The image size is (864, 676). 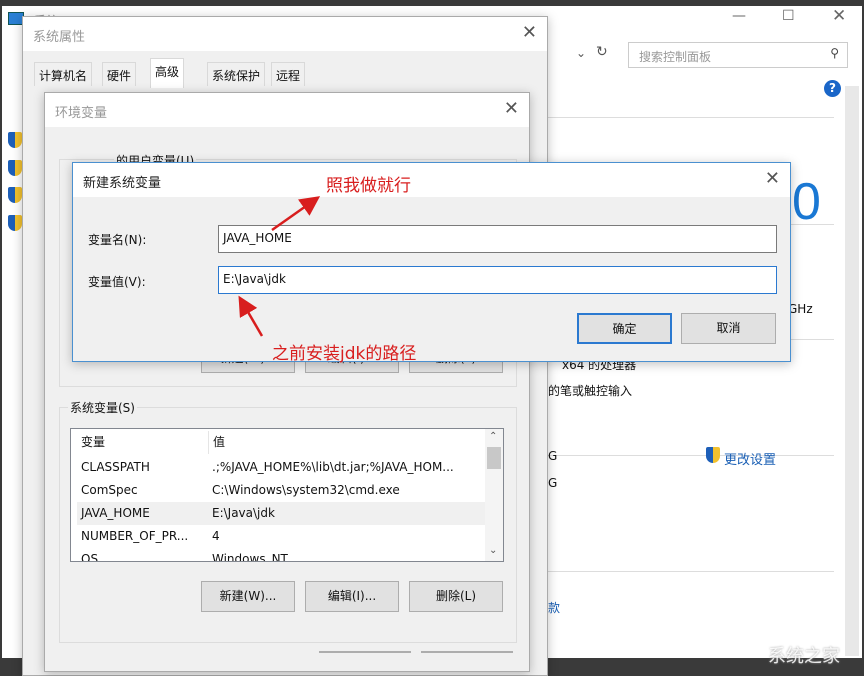 I want to click on arrow-to-name, so click(x=296, y=214).